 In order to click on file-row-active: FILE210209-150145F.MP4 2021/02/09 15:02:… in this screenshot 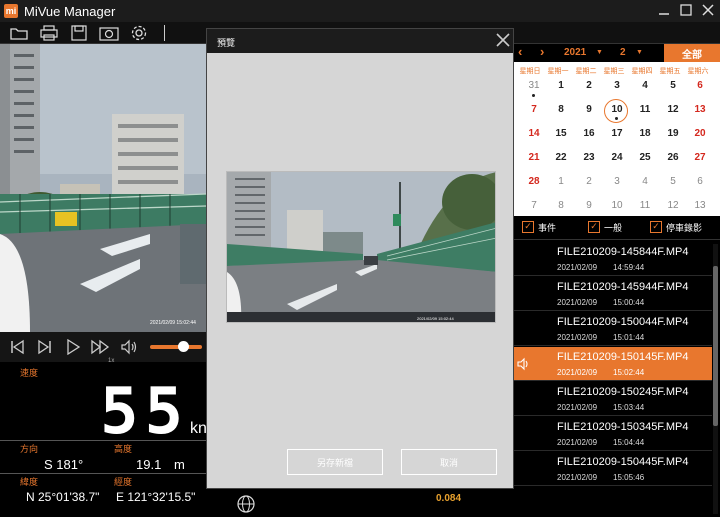, I will do `click(613, 364)`.